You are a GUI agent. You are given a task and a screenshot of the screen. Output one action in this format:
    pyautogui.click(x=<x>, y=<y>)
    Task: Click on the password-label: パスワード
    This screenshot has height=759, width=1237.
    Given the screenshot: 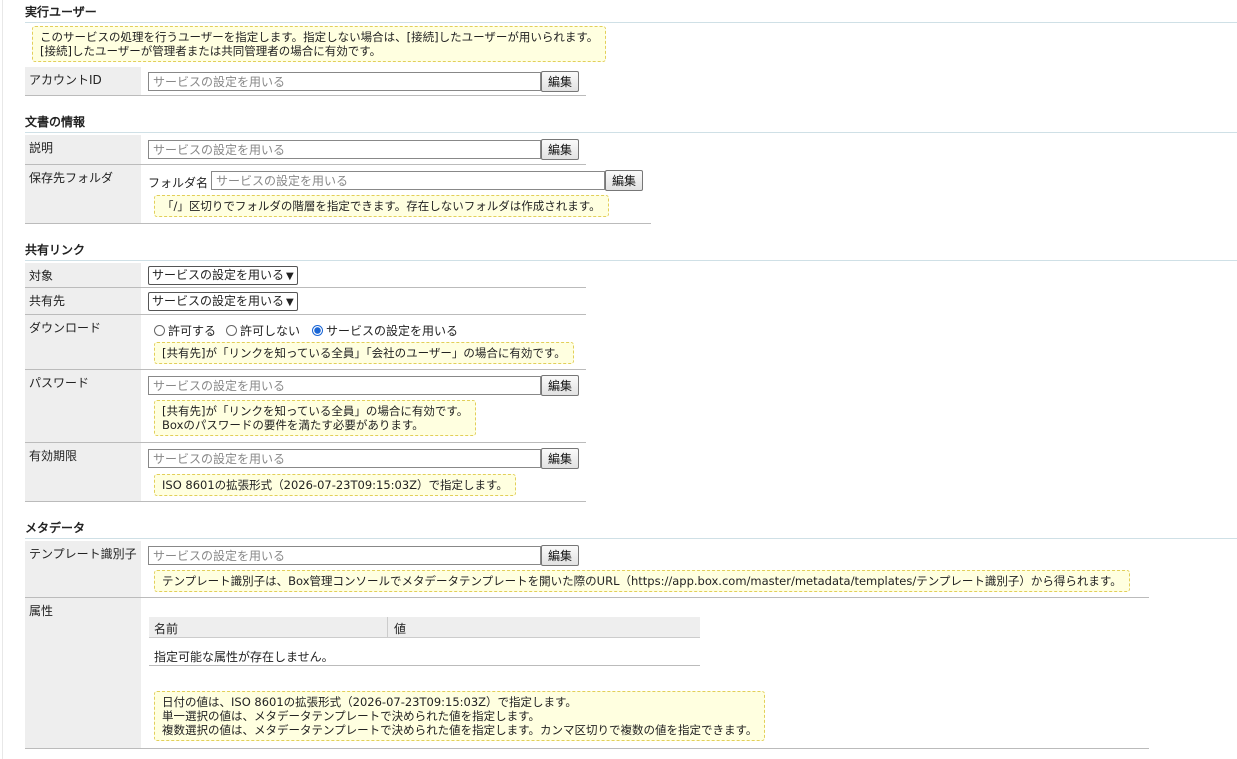 What is the action you would take?
    pyautogui.click(x=83, y=406)
    